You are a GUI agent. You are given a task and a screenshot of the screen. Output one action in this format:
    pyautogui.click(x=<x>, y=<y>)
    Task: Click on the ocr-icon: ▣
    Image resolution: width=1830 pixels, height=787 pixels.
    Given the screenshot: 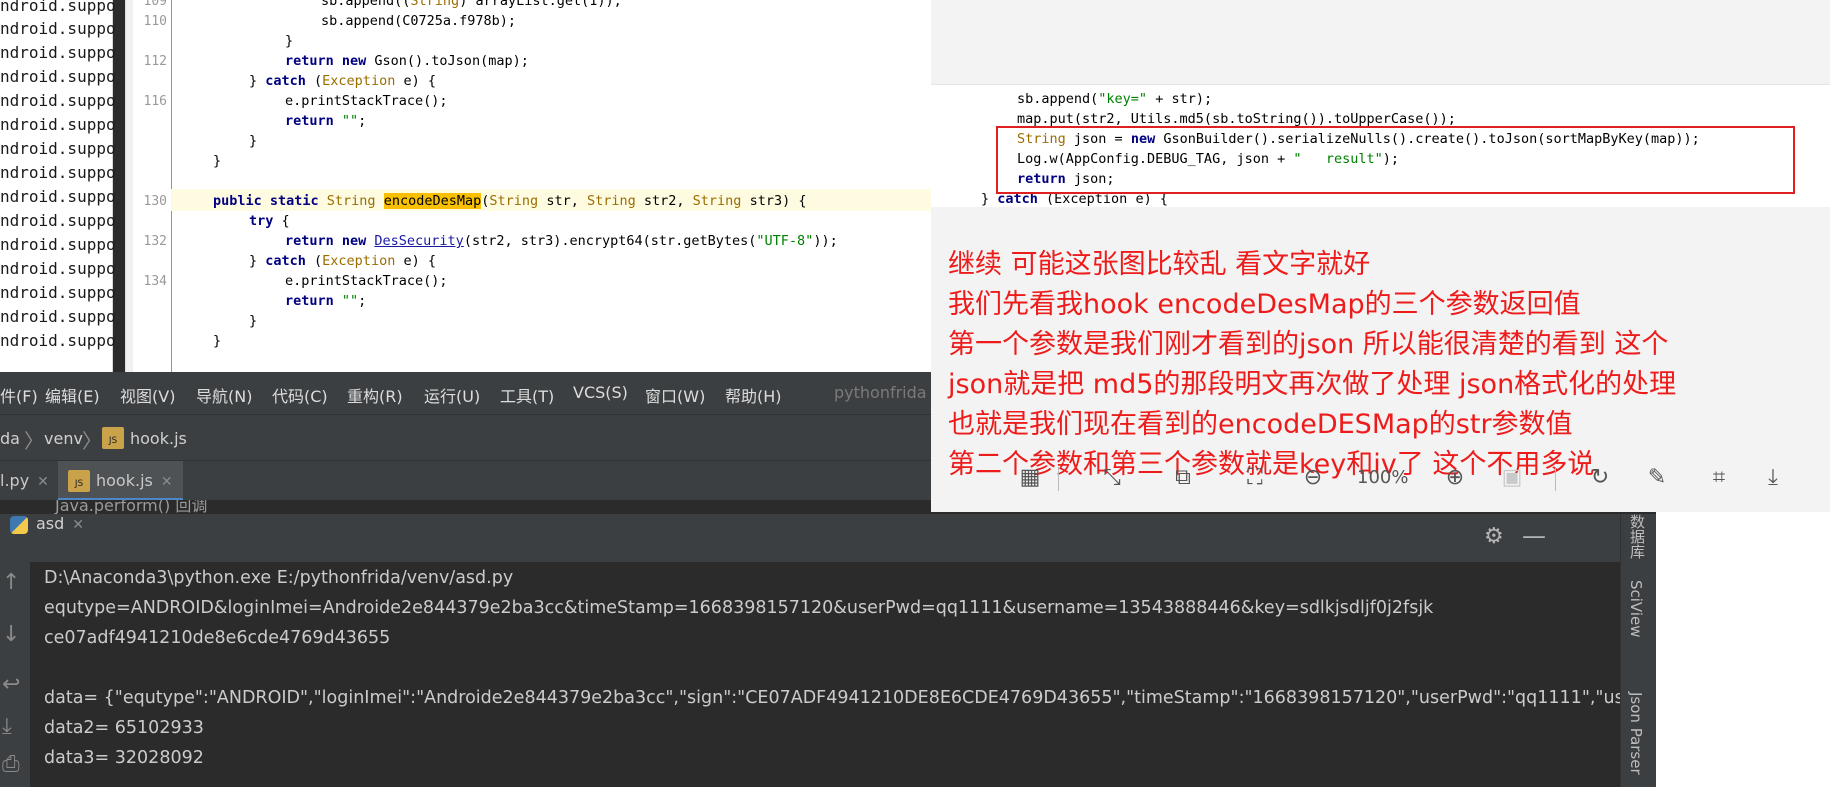 What is the action you would take?
    pyautogui.click(x=1512, y=478)
    